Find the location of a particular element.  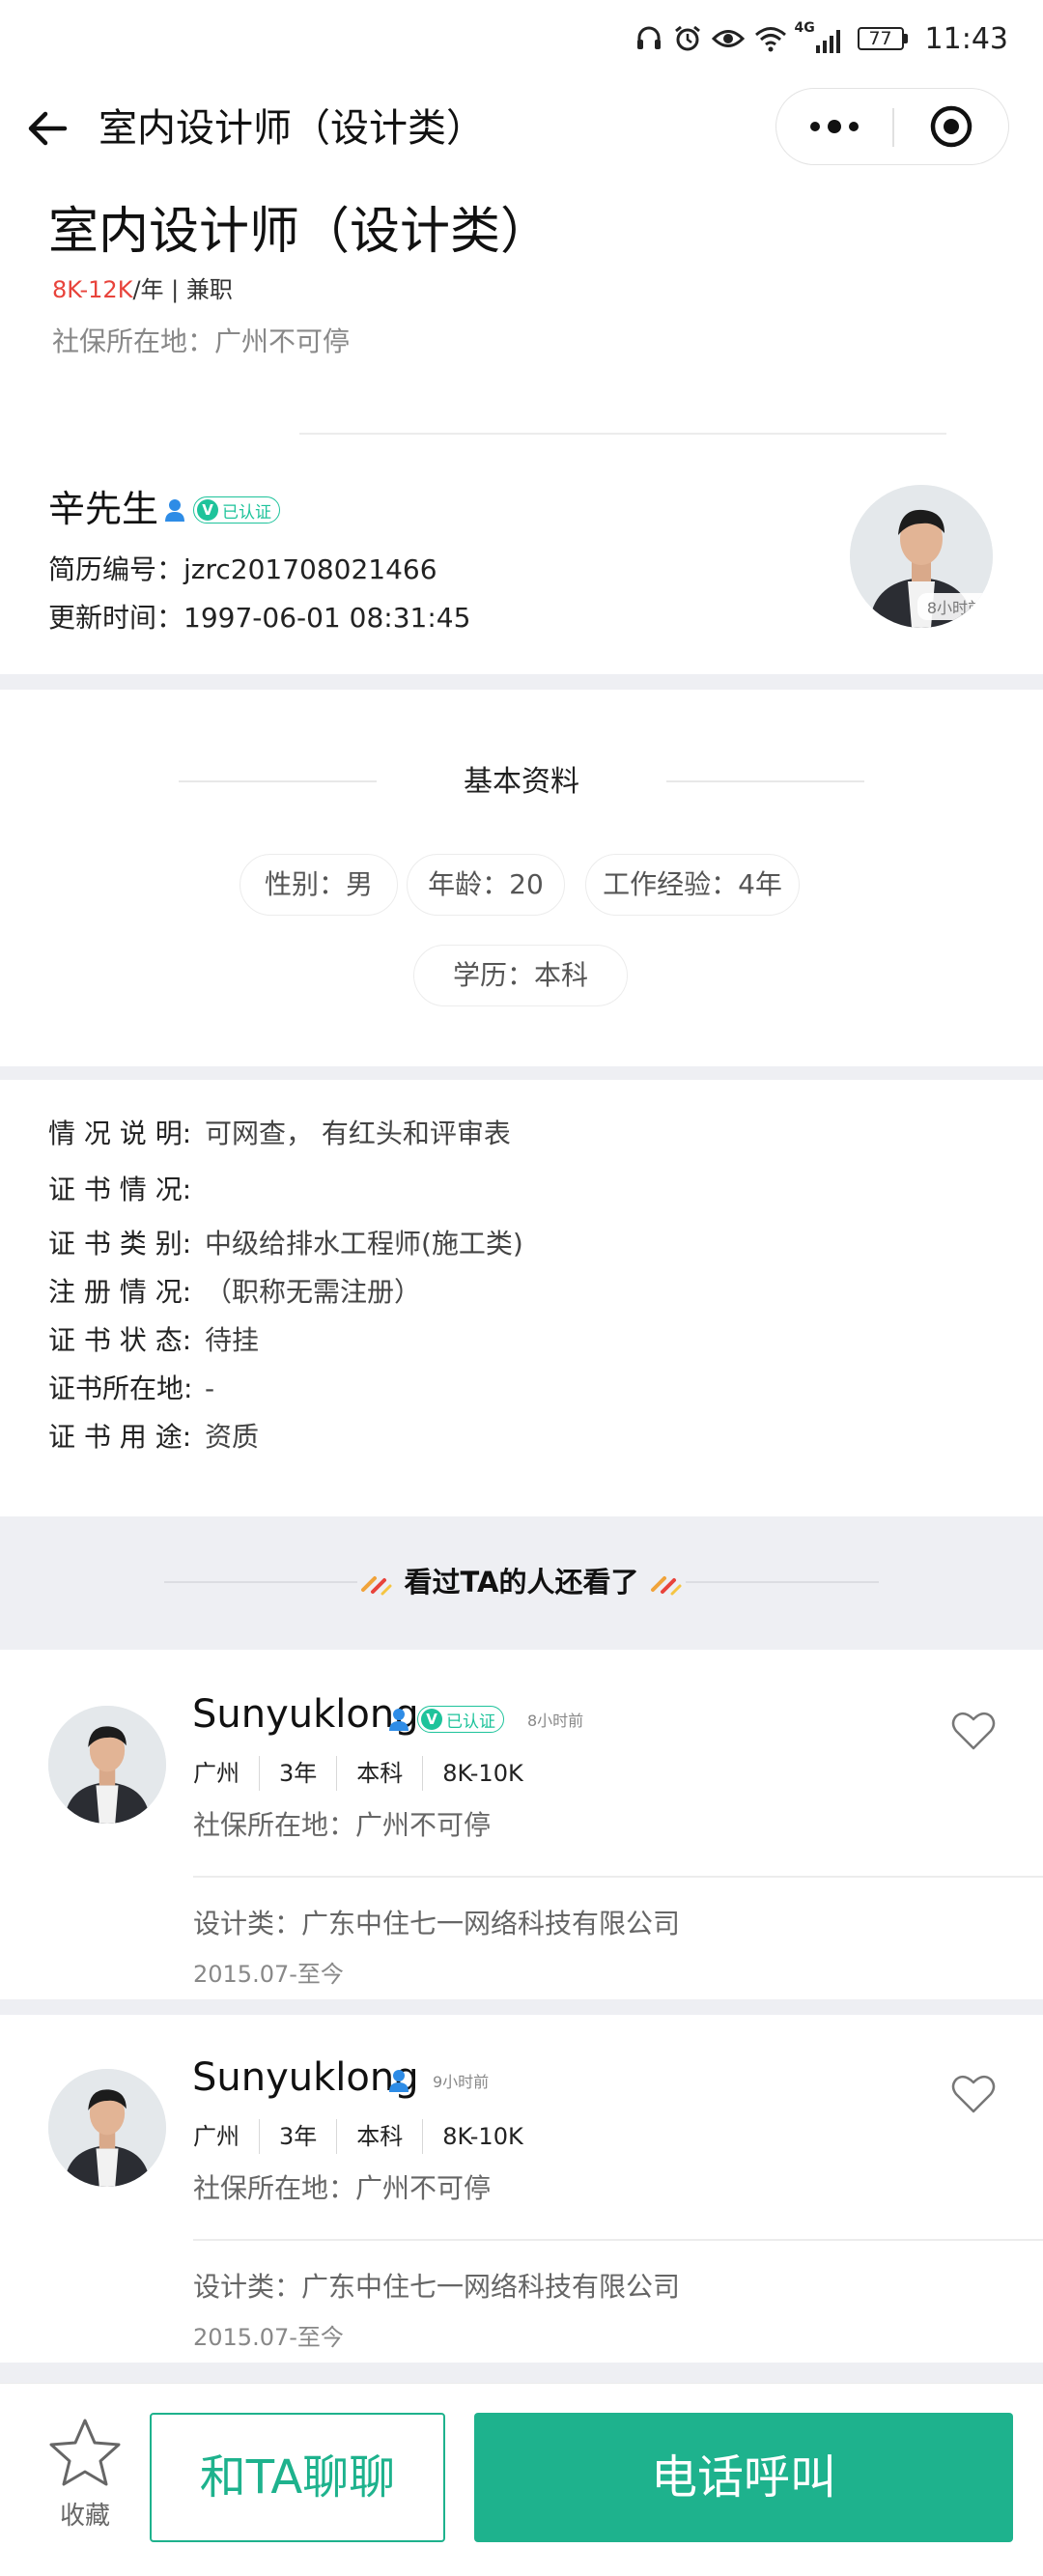

recommend-title: 看过TA的人还看了 is located at coordinates (521, 1582).